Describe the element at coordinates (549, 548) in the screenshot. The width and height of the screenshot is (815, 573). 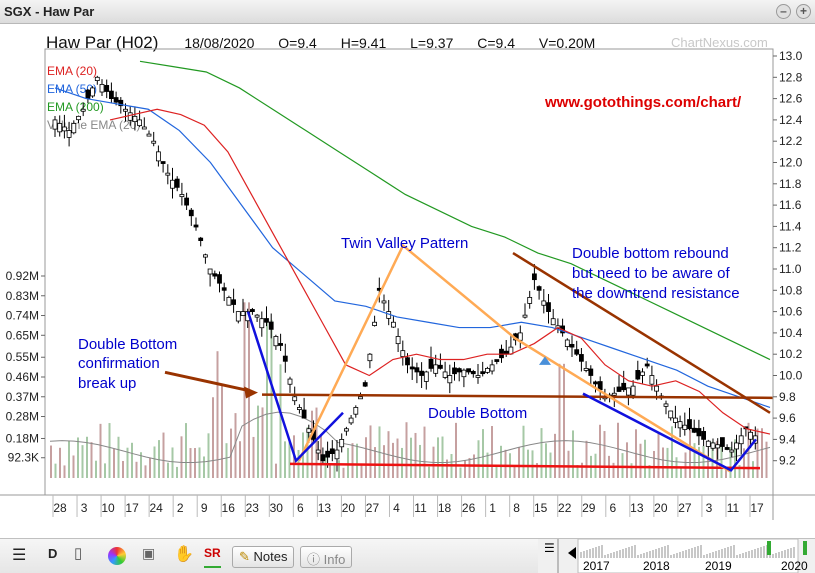
I see `timeline-zoom-icon: ☰` at that location.